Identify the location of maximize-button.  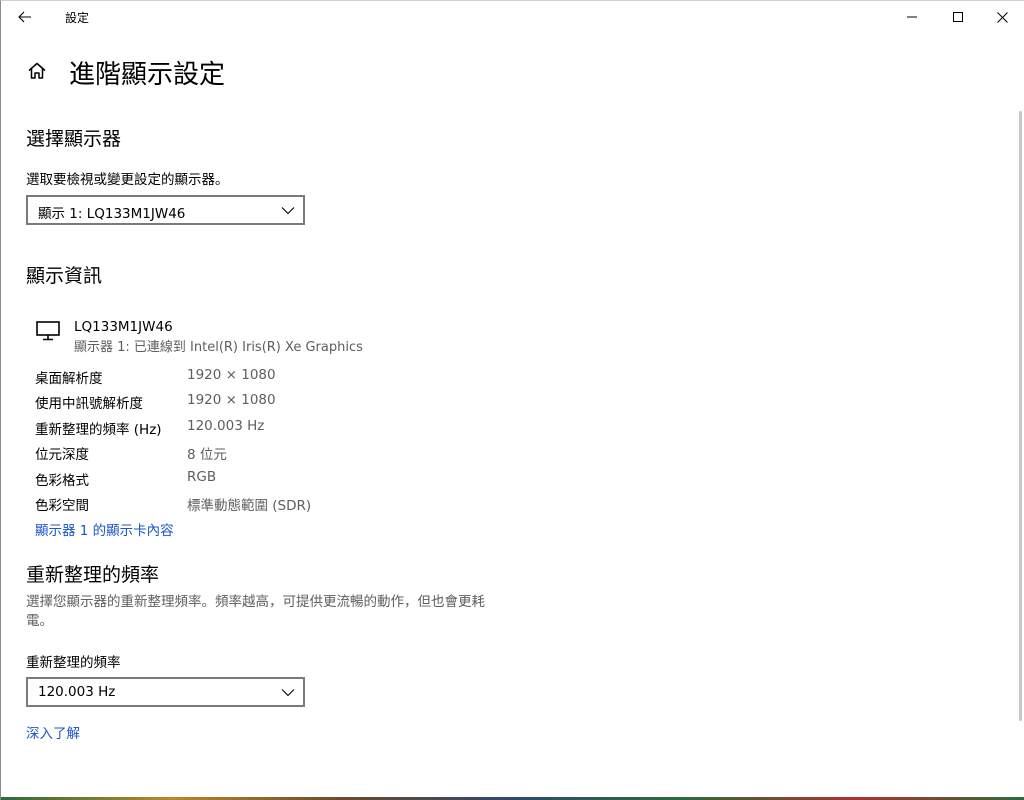
(958, 17).